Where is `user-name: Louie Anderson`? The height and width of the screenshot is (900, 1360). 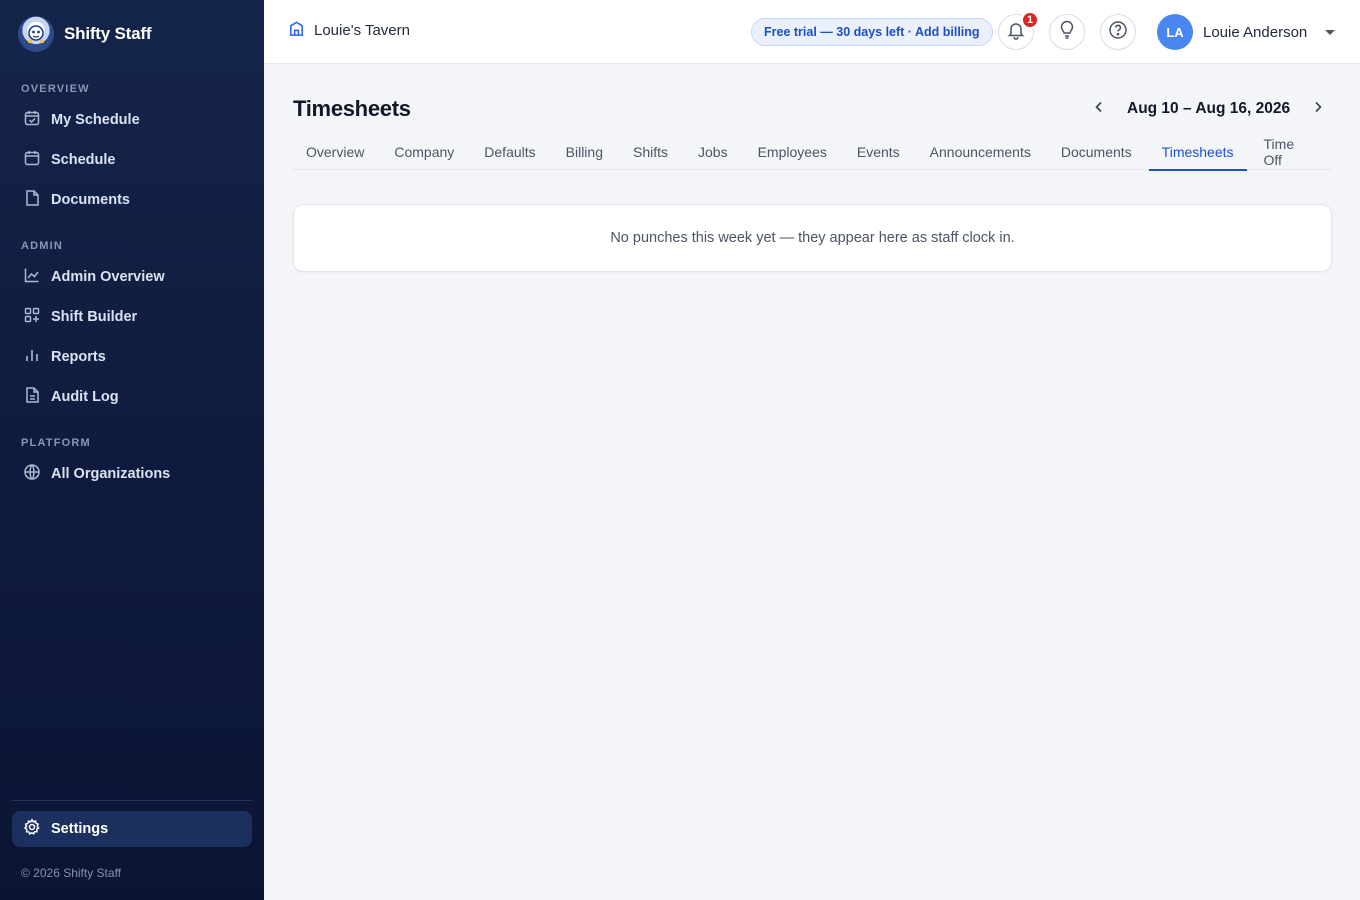
user-name: Louie Anderson is located at coordinates (1255, 32).